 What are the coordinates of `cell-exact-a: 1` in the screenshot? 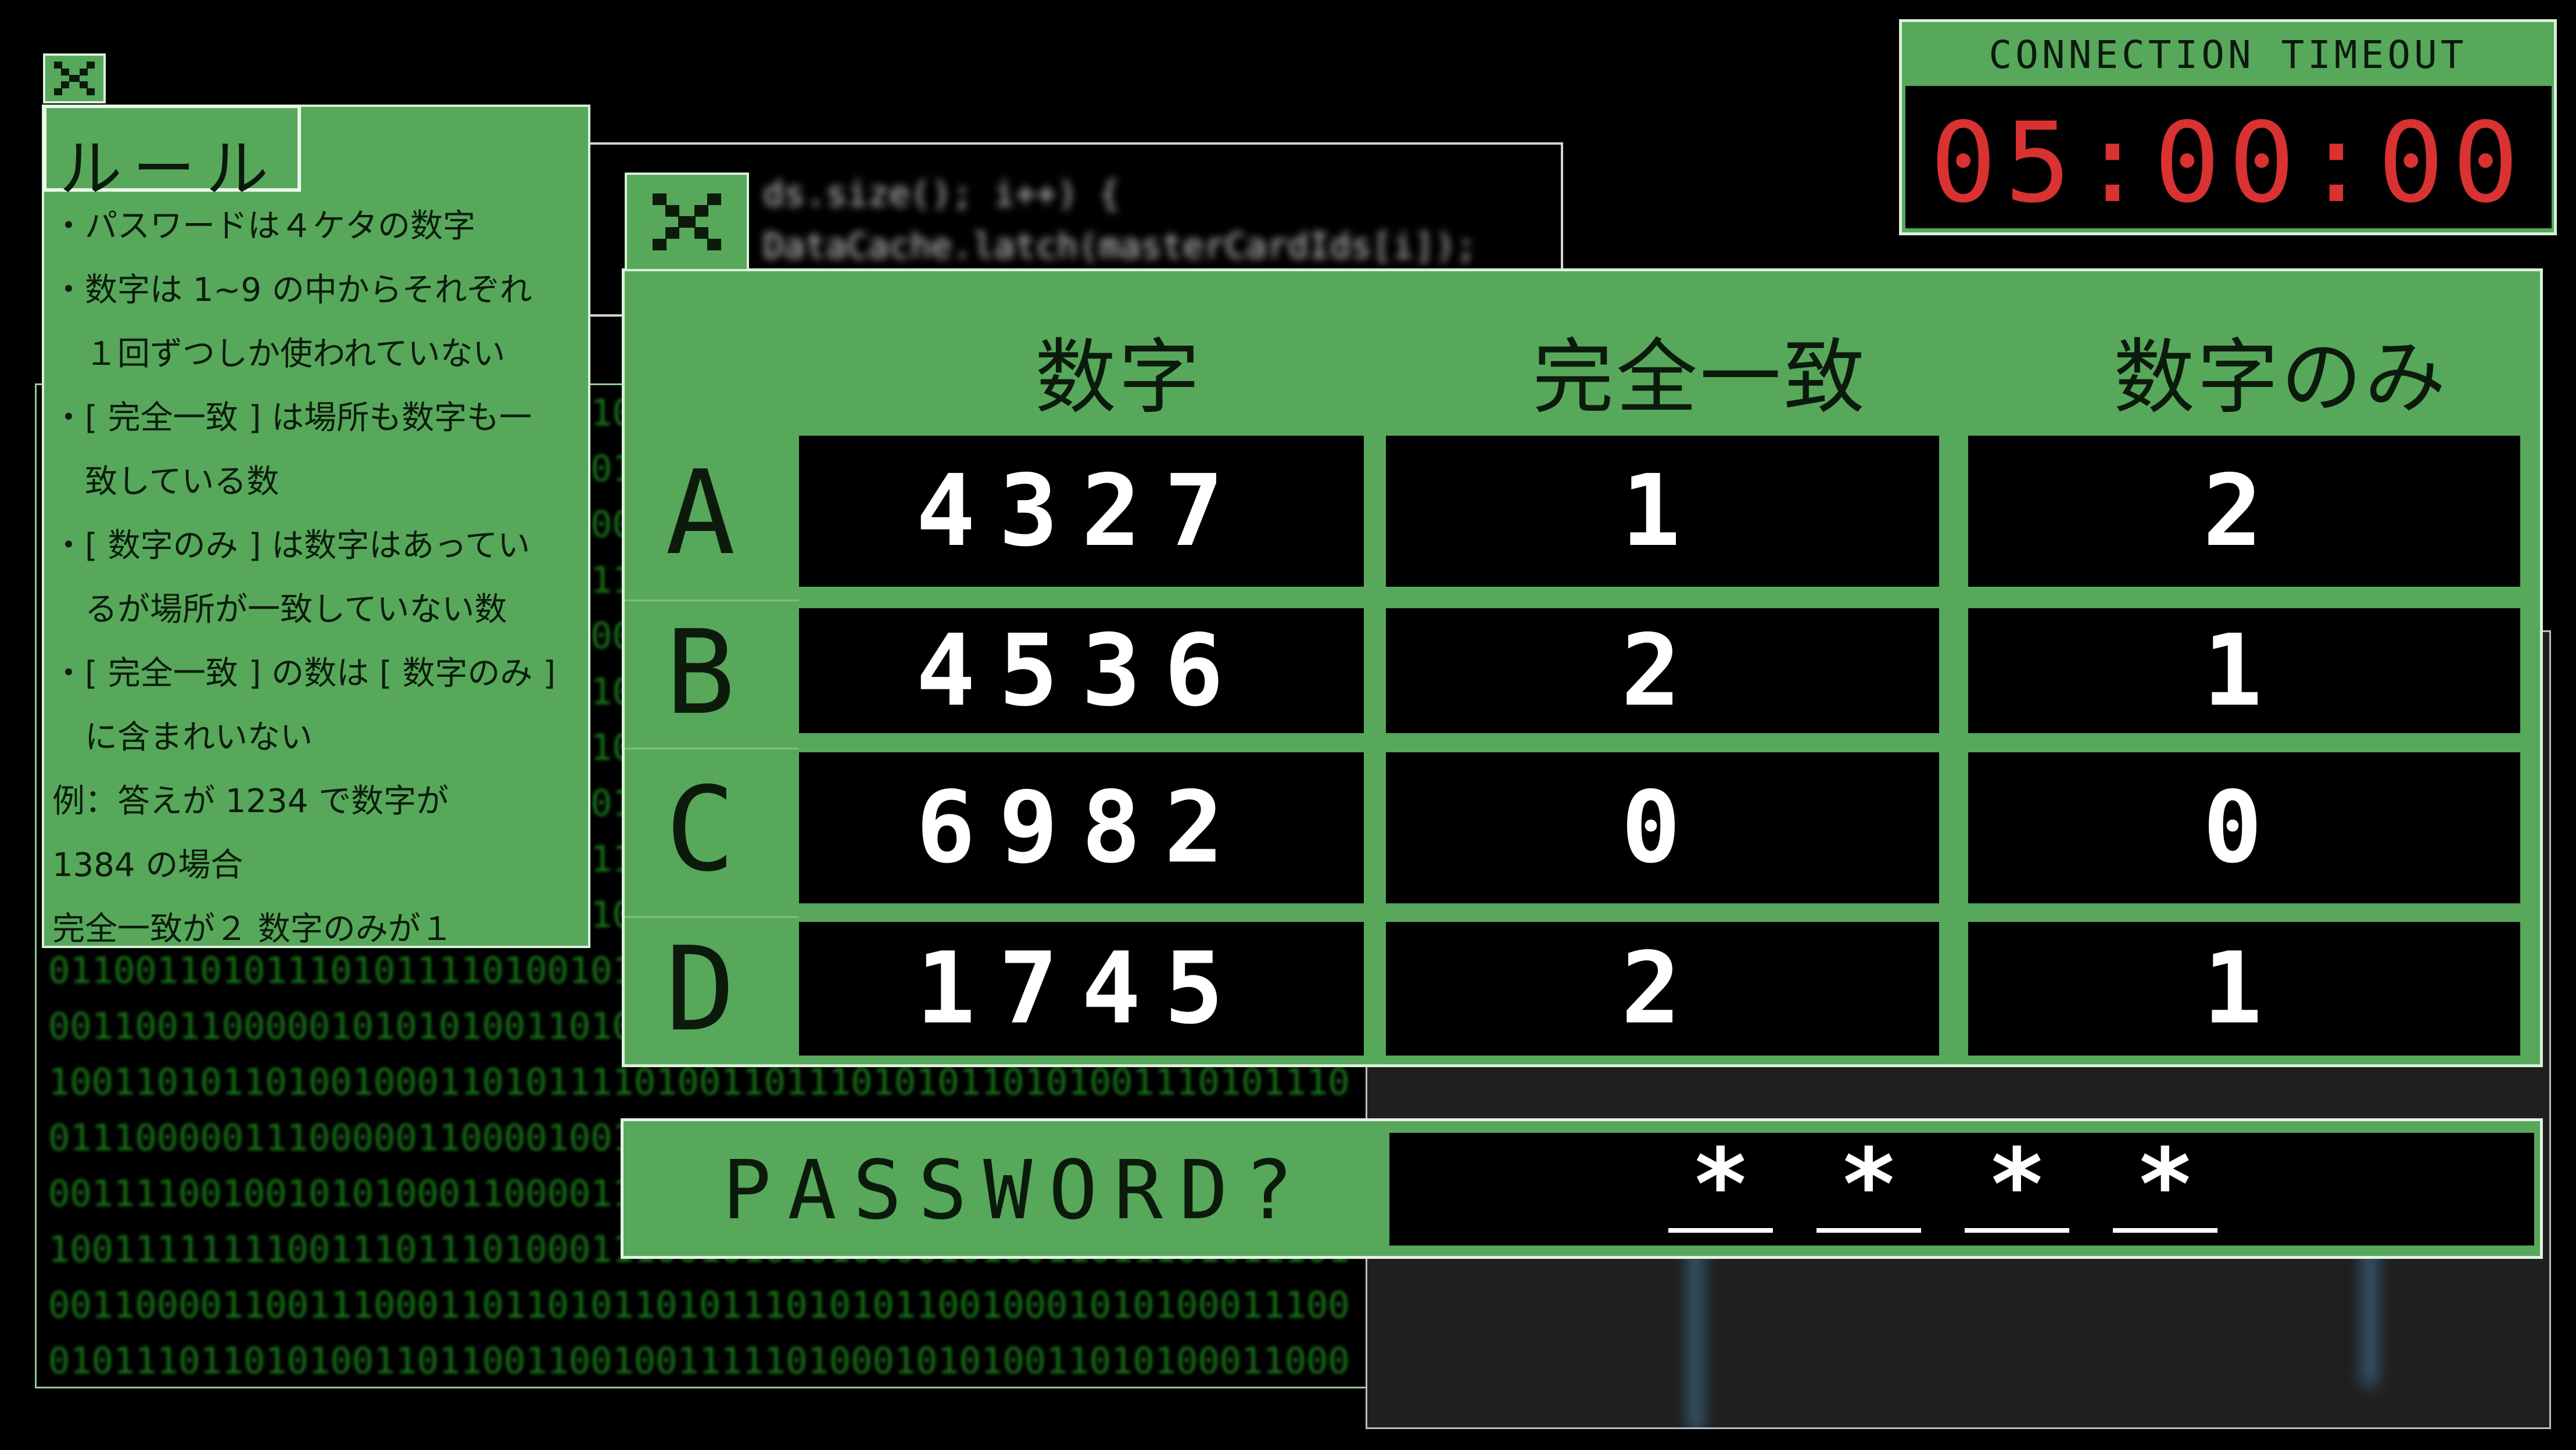 It's located at (1662, 511).